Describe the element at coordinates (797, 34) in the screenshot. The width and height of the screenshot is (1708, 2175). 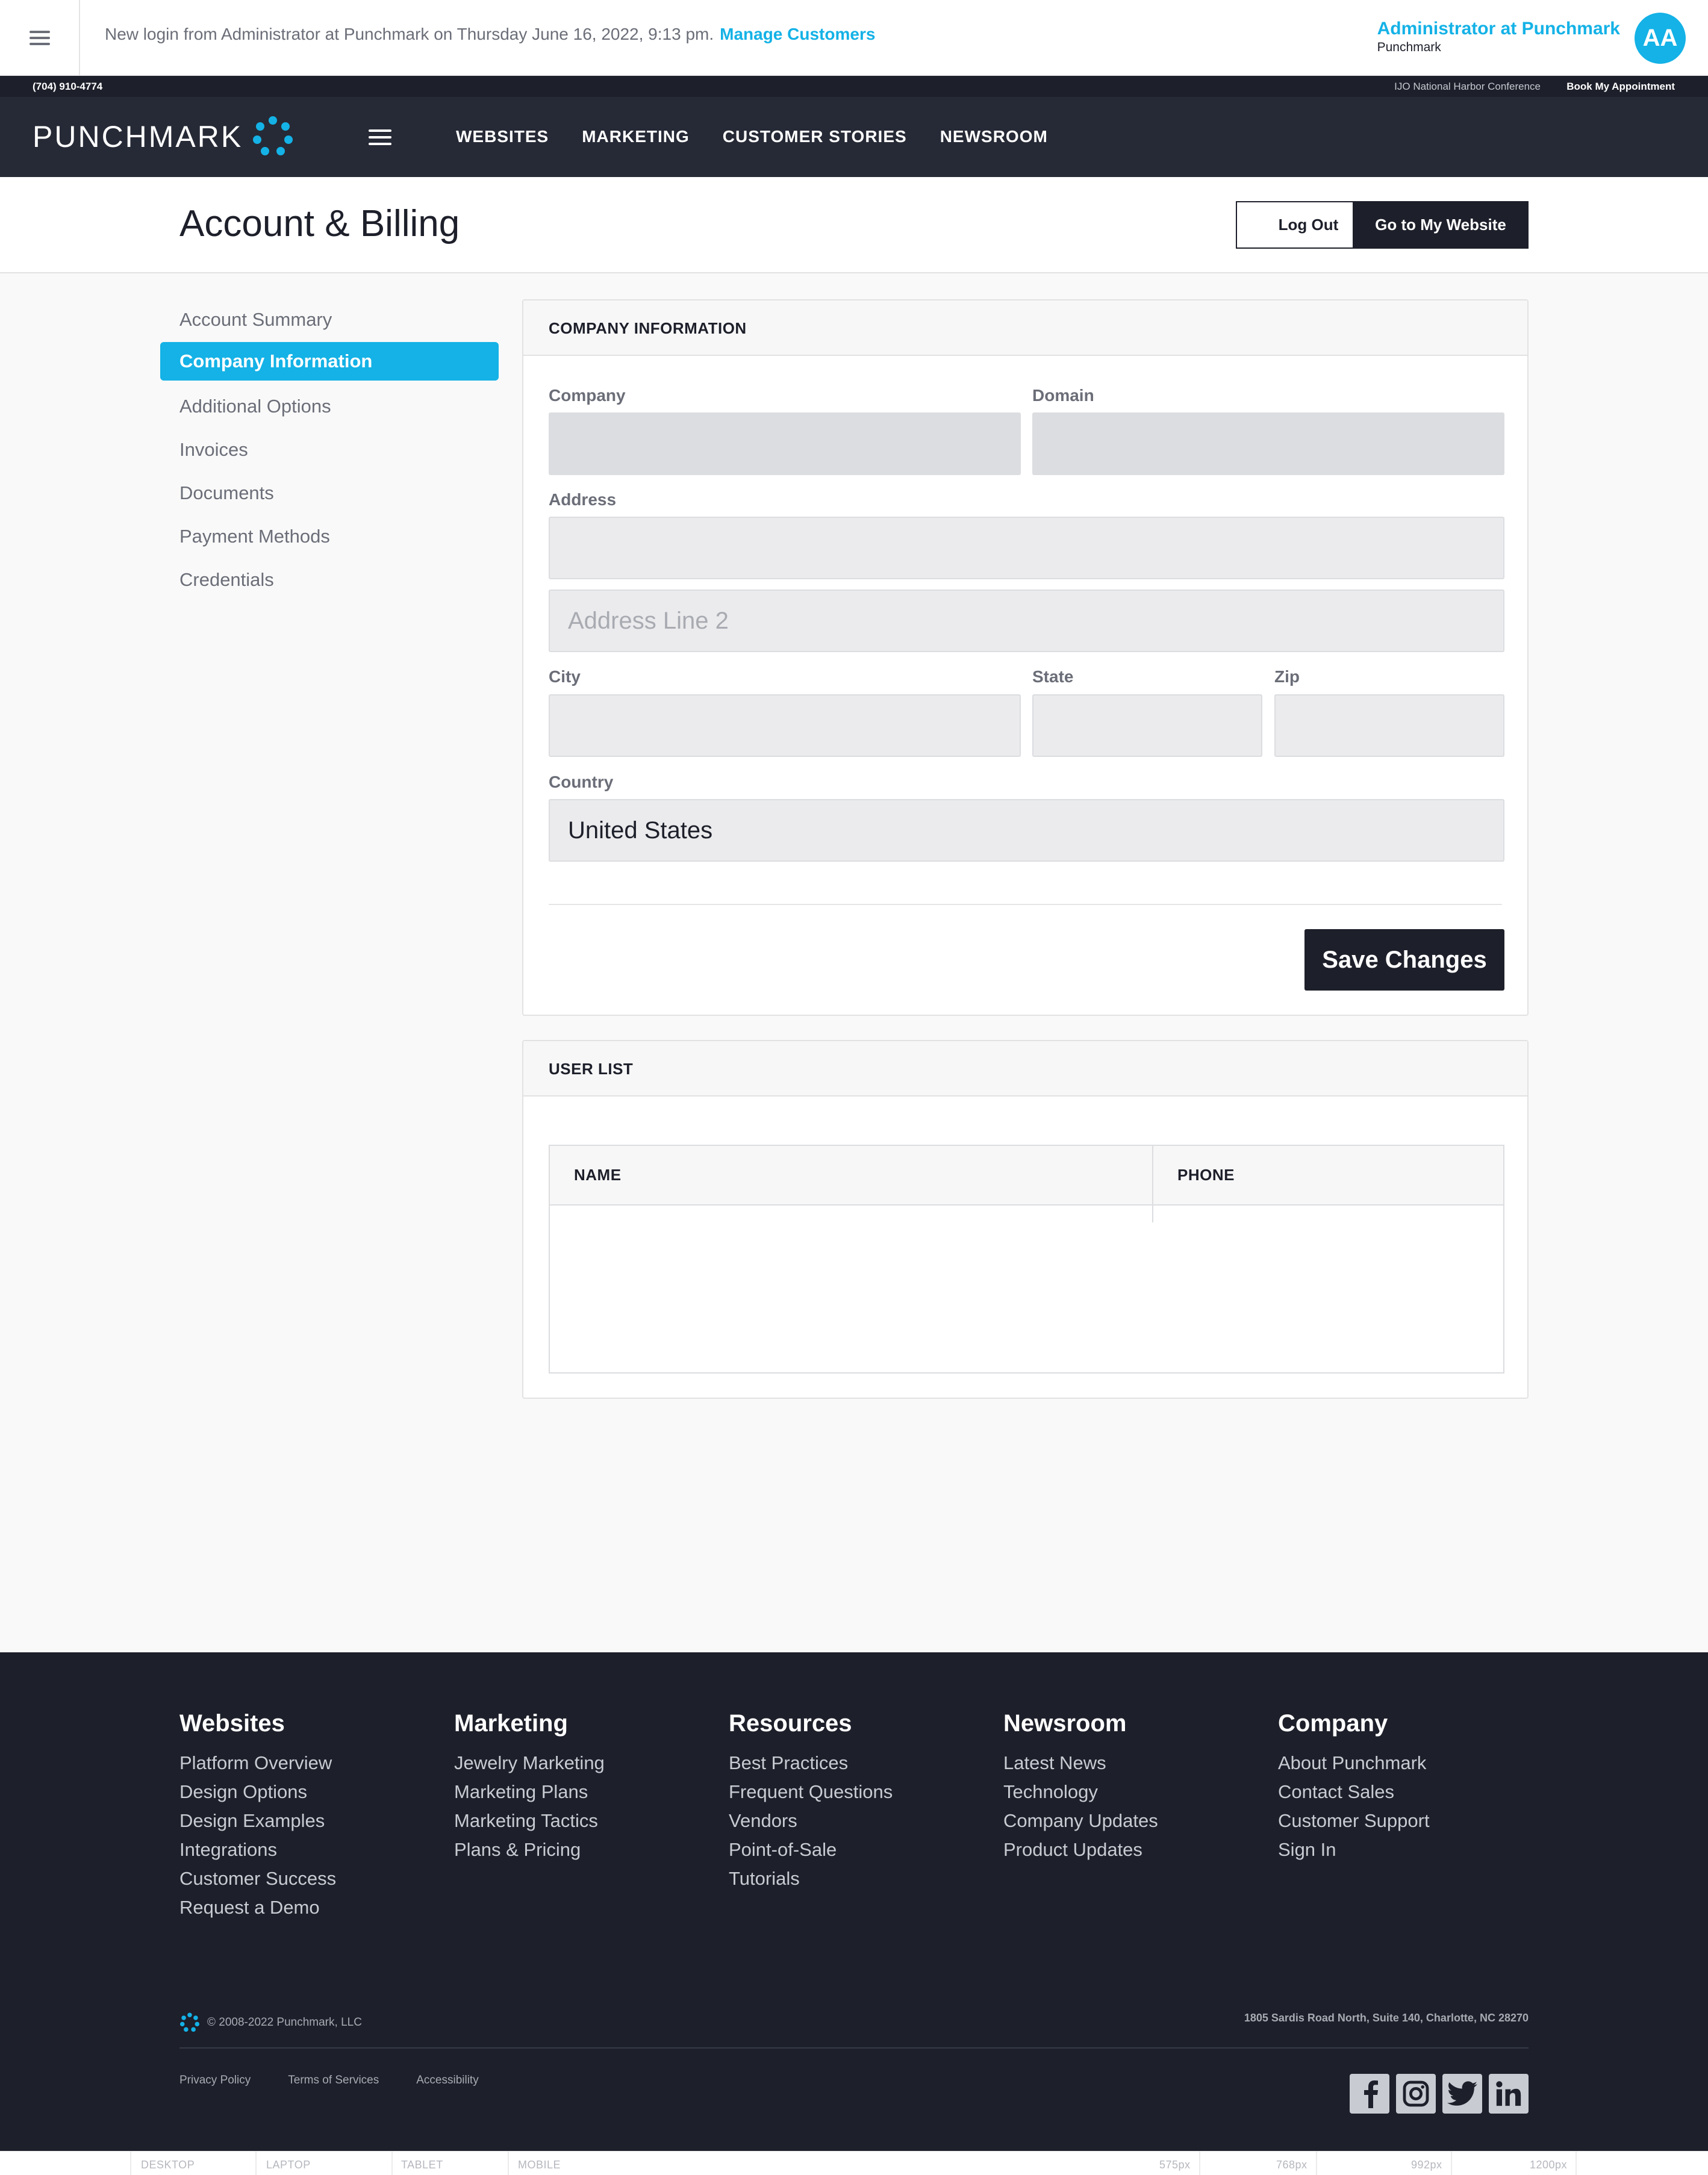
I see `manage-customers-link: Manage Customers` at that location.